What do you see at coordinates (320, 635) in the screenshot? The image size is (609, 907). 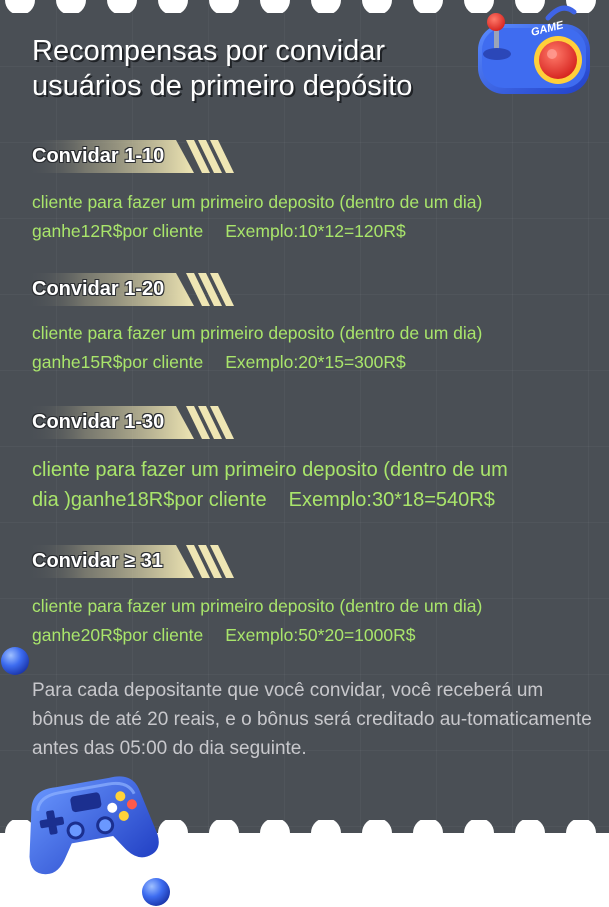 I see `example-text: Exemplo:50*20=1000R$` at bounding box center [320, 635].